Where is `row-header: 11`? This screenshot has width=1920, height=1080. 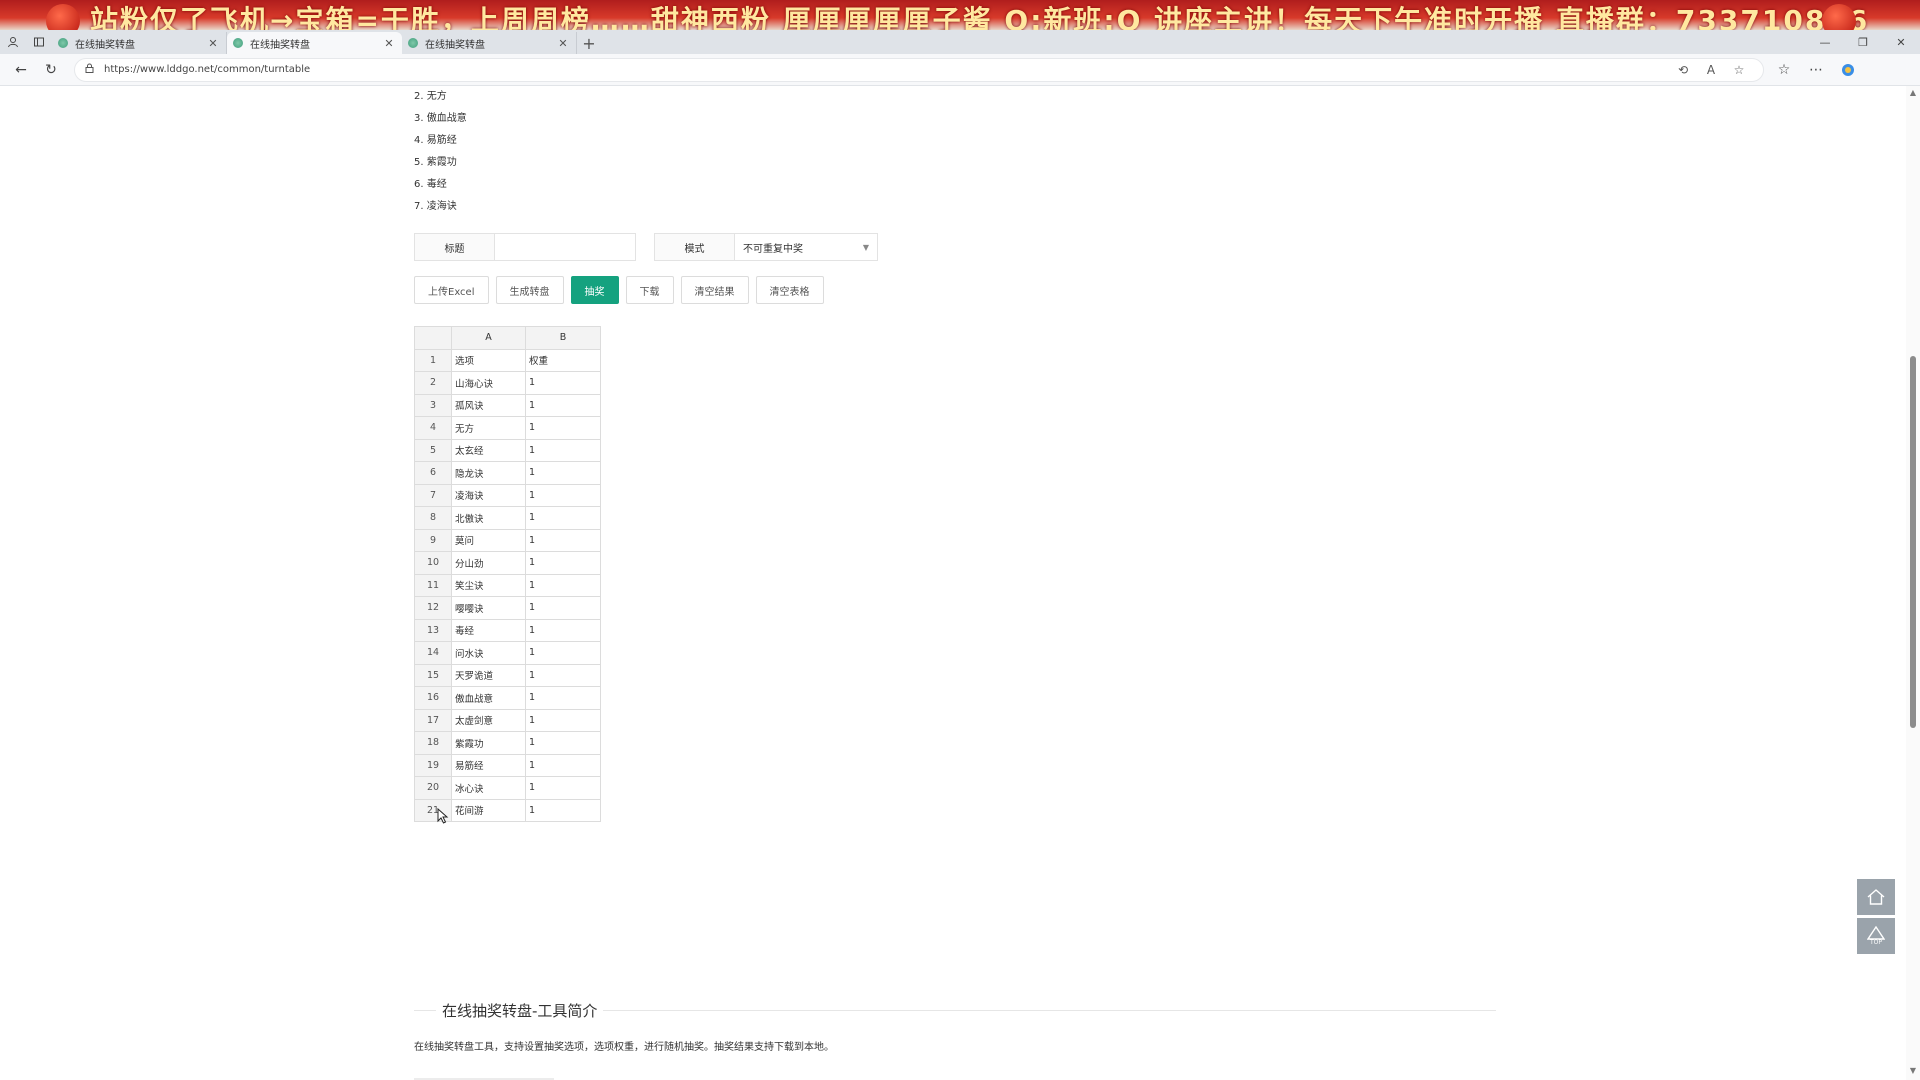 row-header: 11 is located at coordinates (433, 585).